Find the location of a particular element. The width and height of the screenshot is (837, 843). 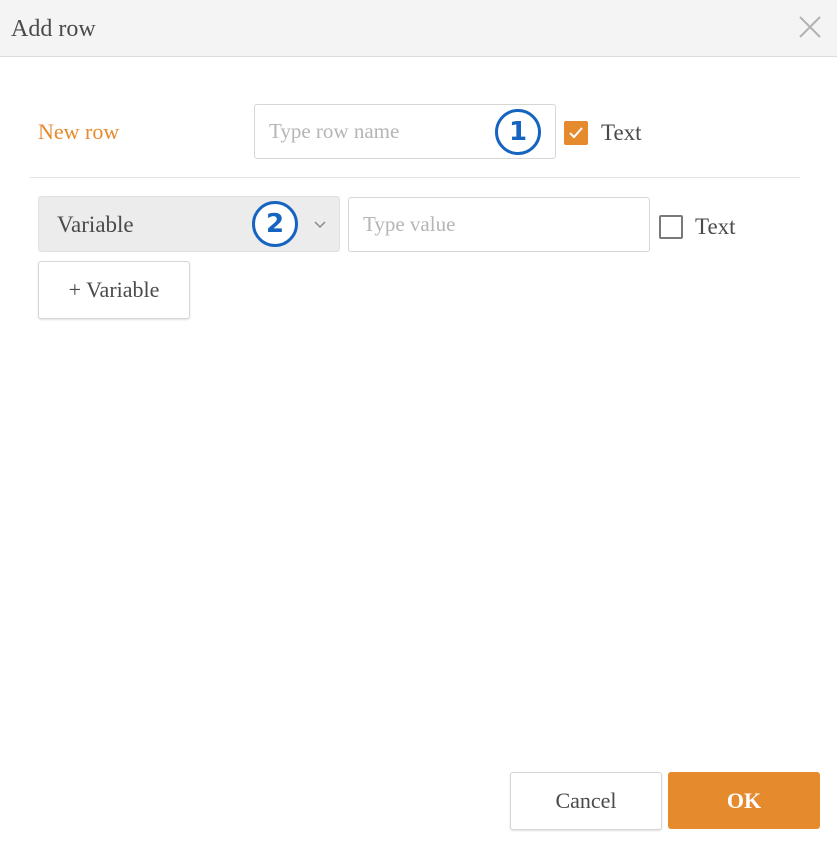

close-button is located at coordinates (810, 27).